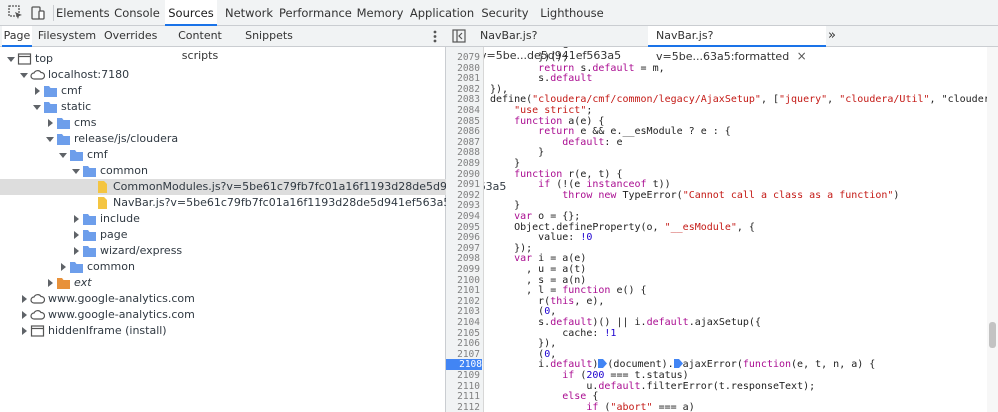  Describe the element at coordinates (38, 13) in the screenshot. I see `device-toolbar-icon` at that location.